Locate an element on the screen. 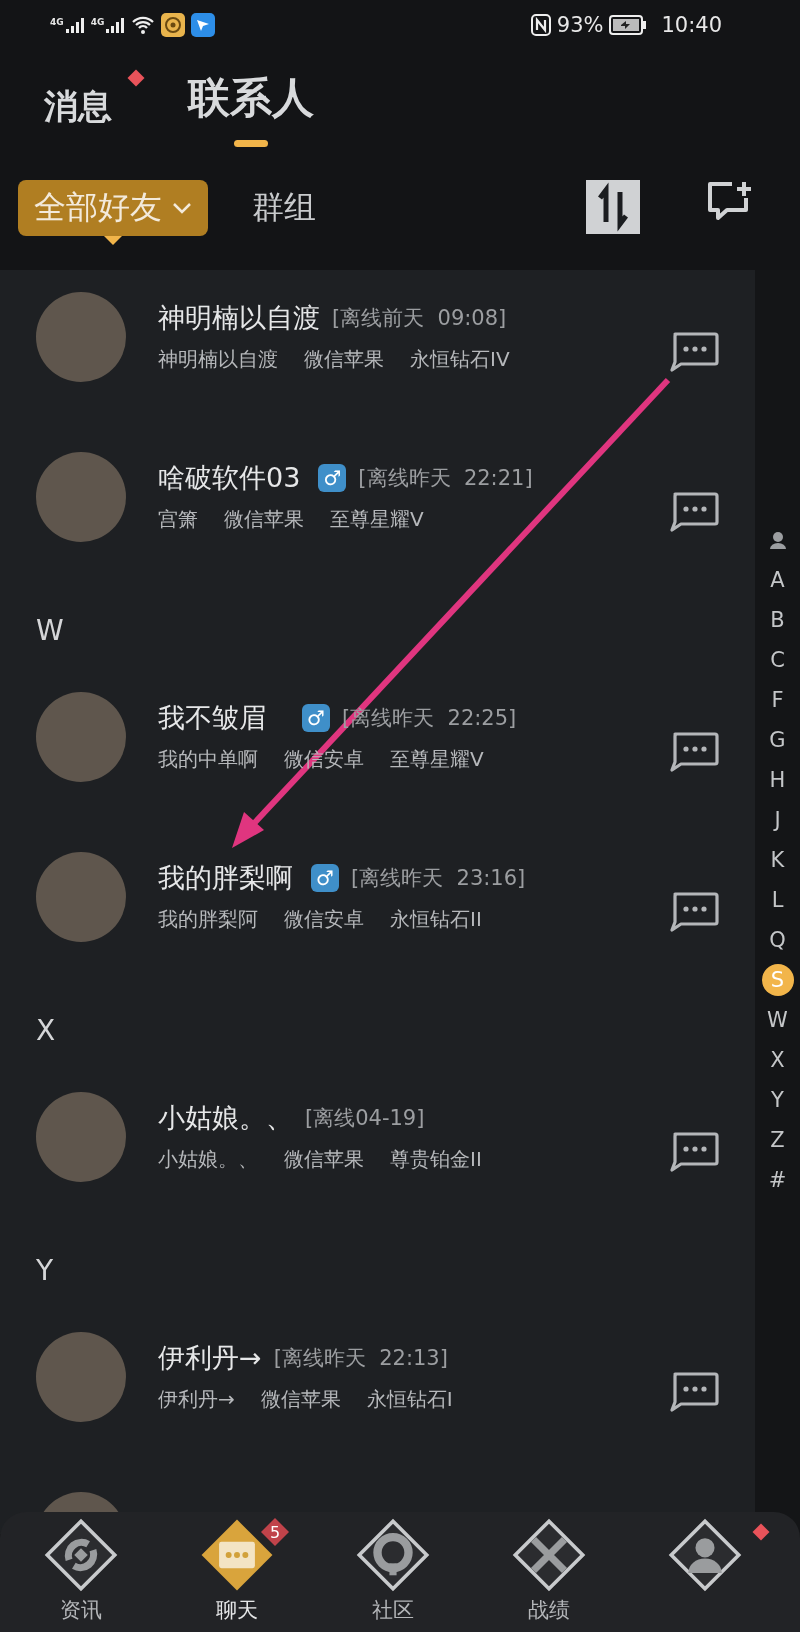  battery-icon is located at coordinates (628, 25).